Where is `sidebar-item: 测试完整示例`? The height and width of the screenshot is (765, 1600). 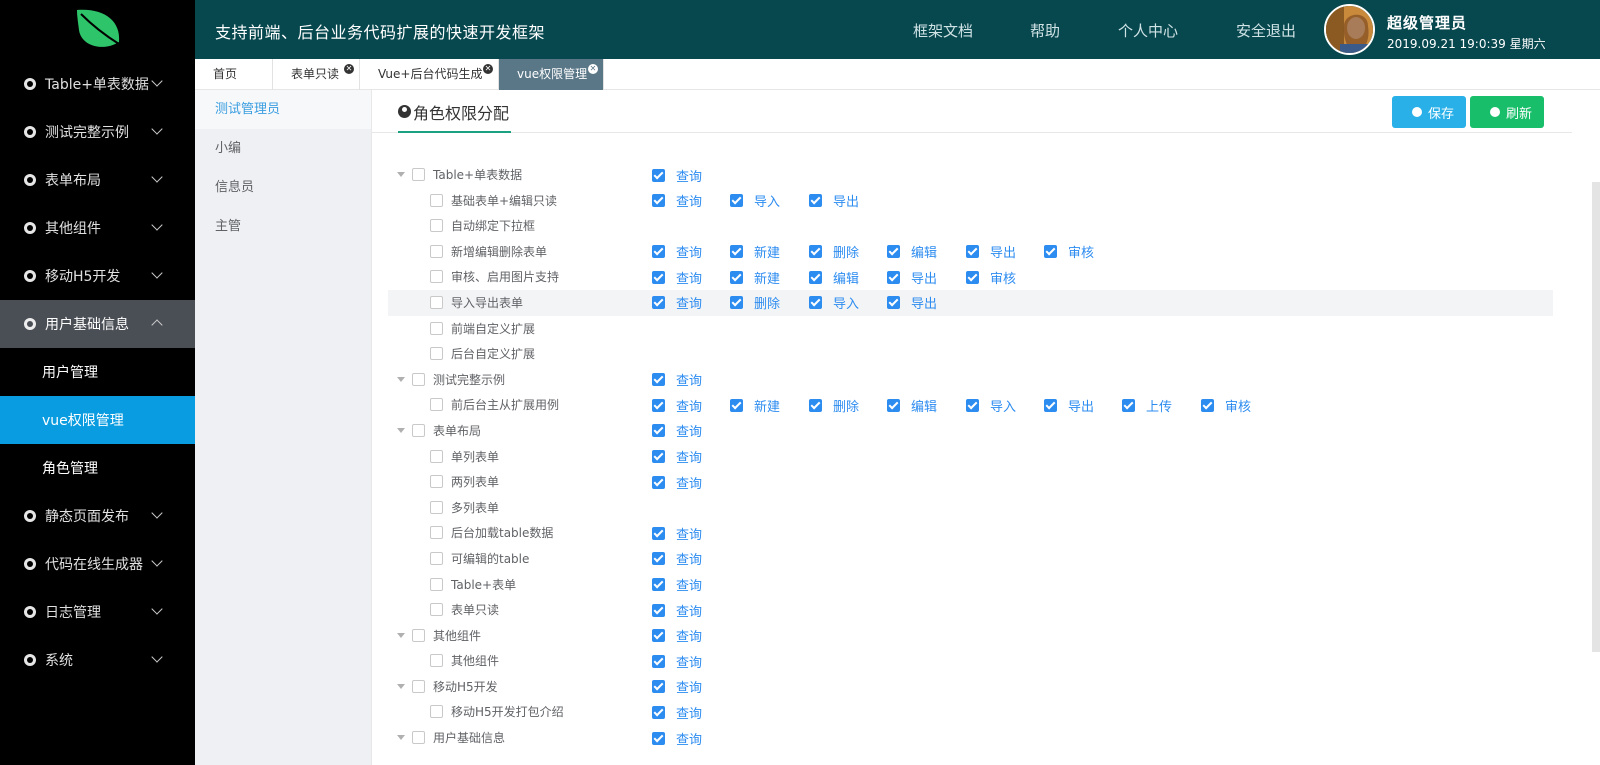 sidebar-item: 测试完整示例 is located at coordinates (97, 132).